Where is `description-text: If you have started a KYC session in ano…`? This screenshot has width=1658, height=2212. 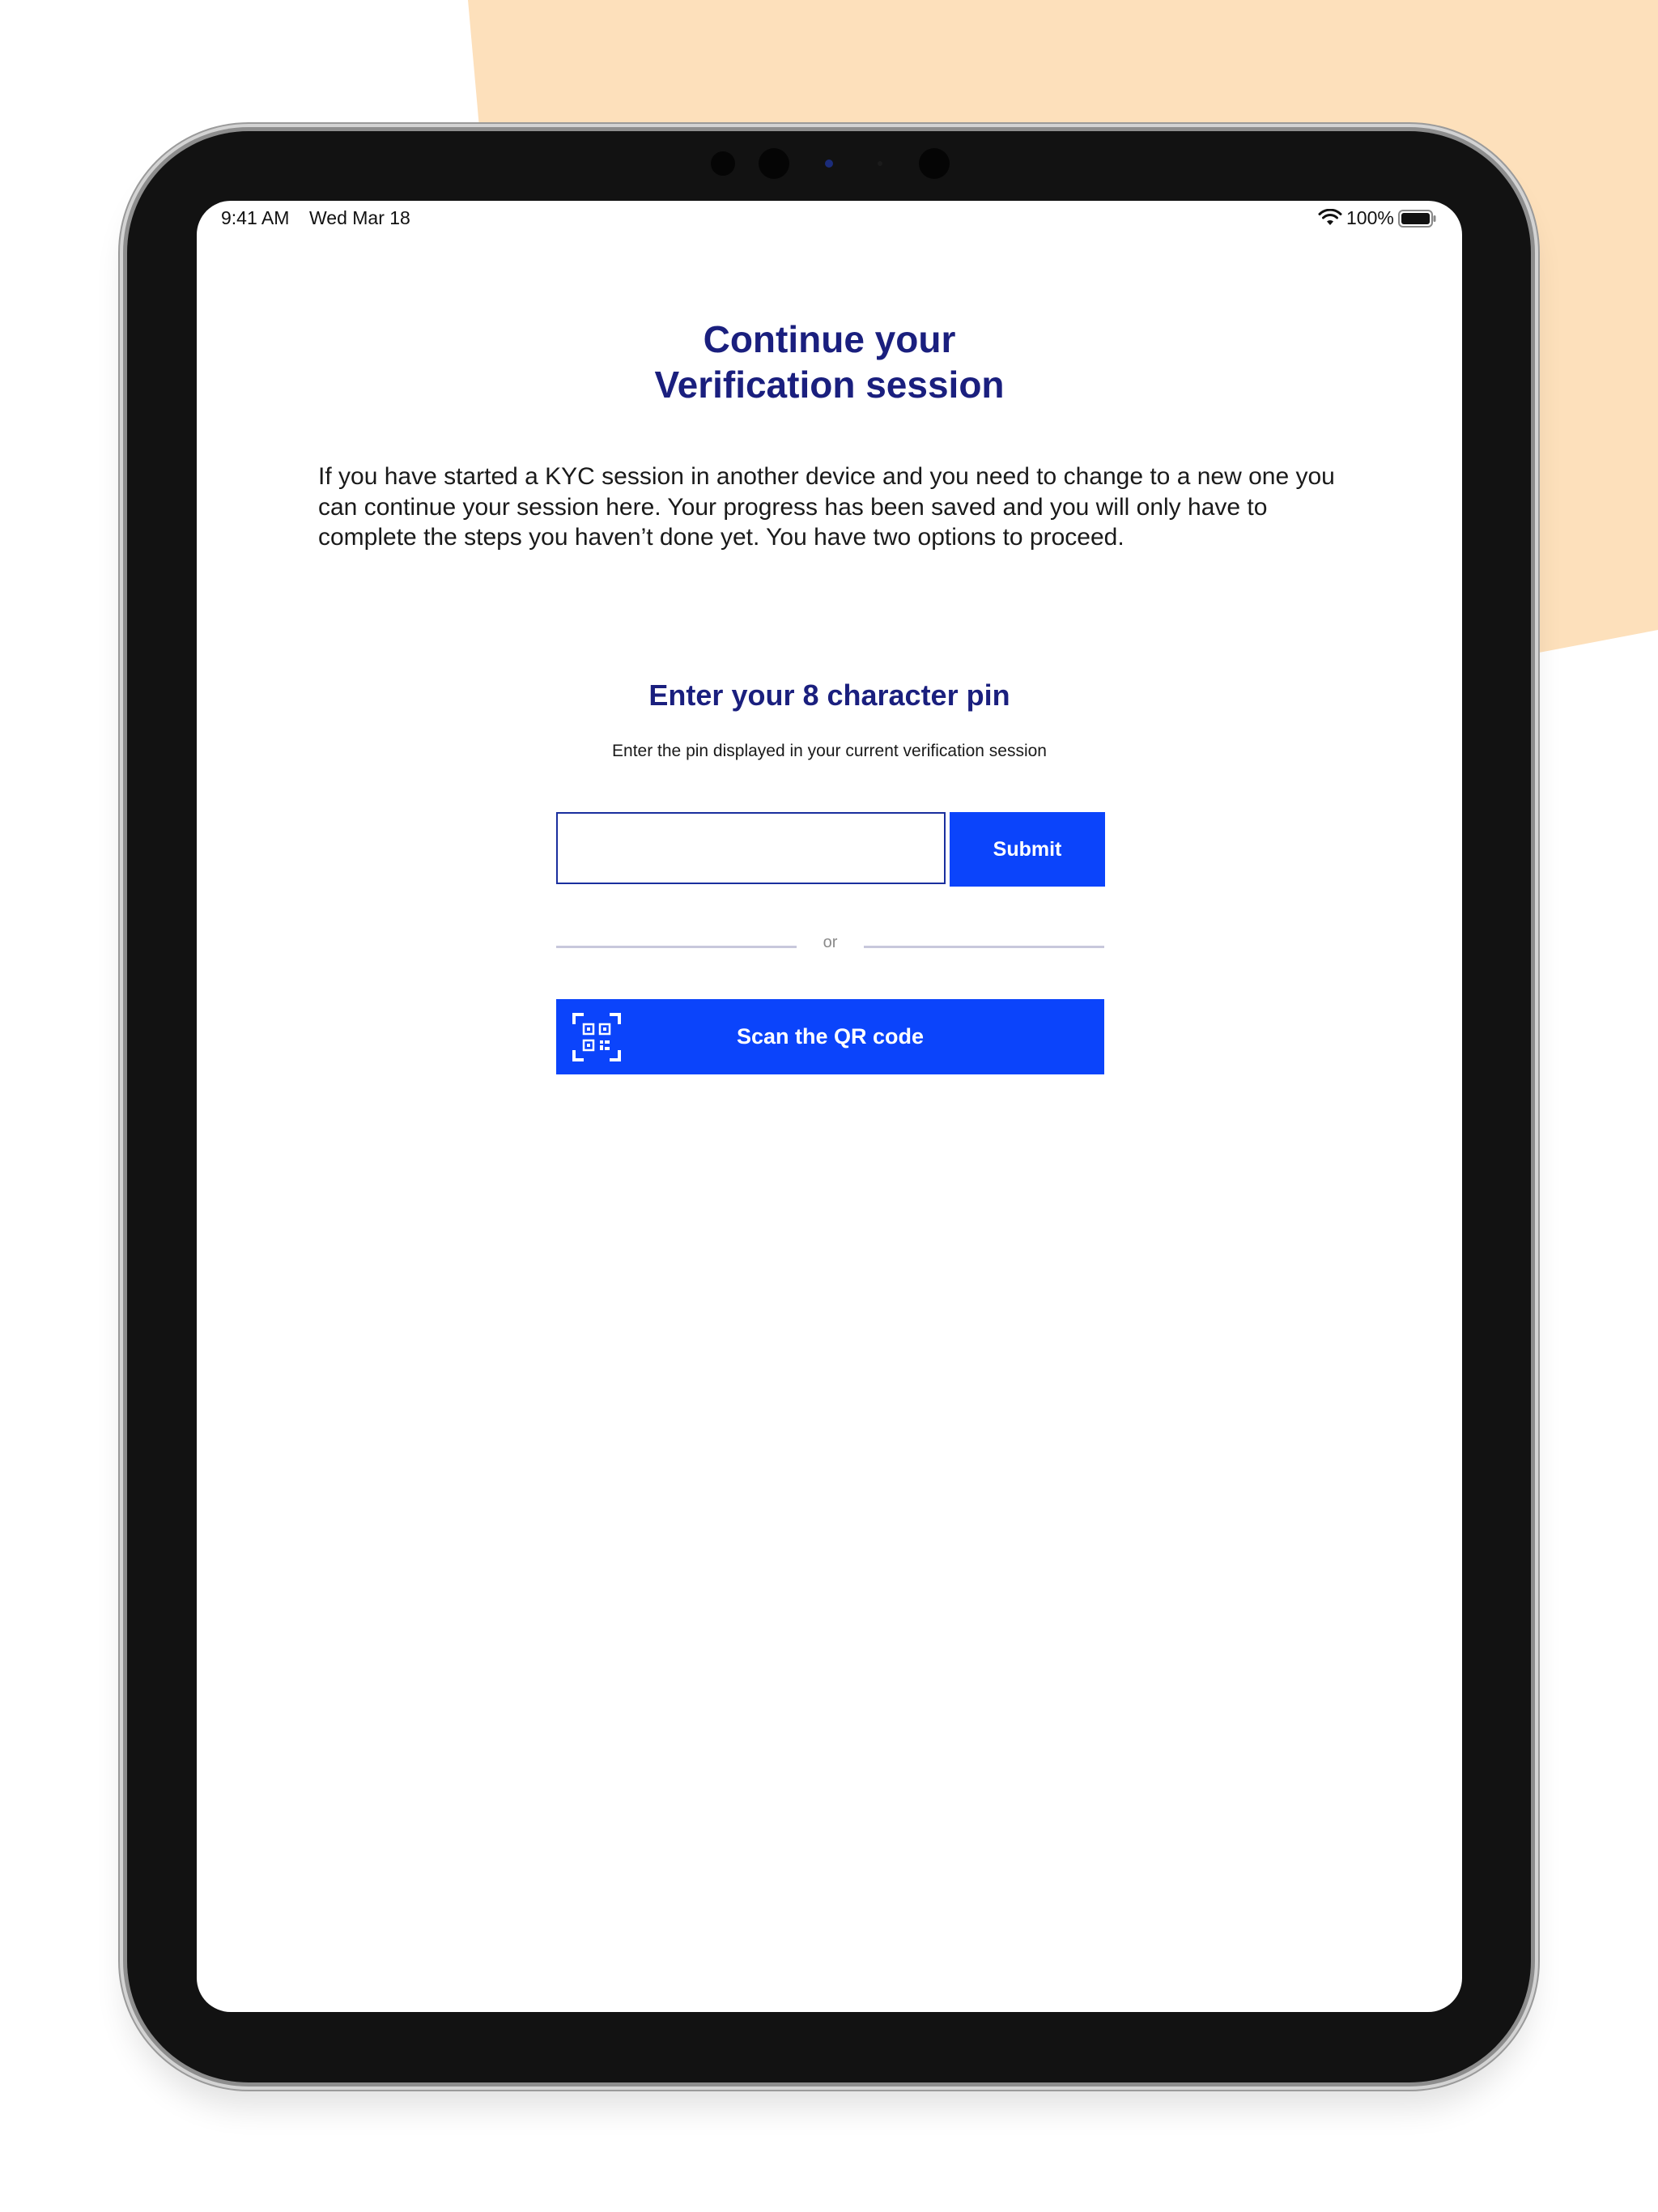 description-text: If you have started a KYC session in ano… is located at coordinates (826, 507).